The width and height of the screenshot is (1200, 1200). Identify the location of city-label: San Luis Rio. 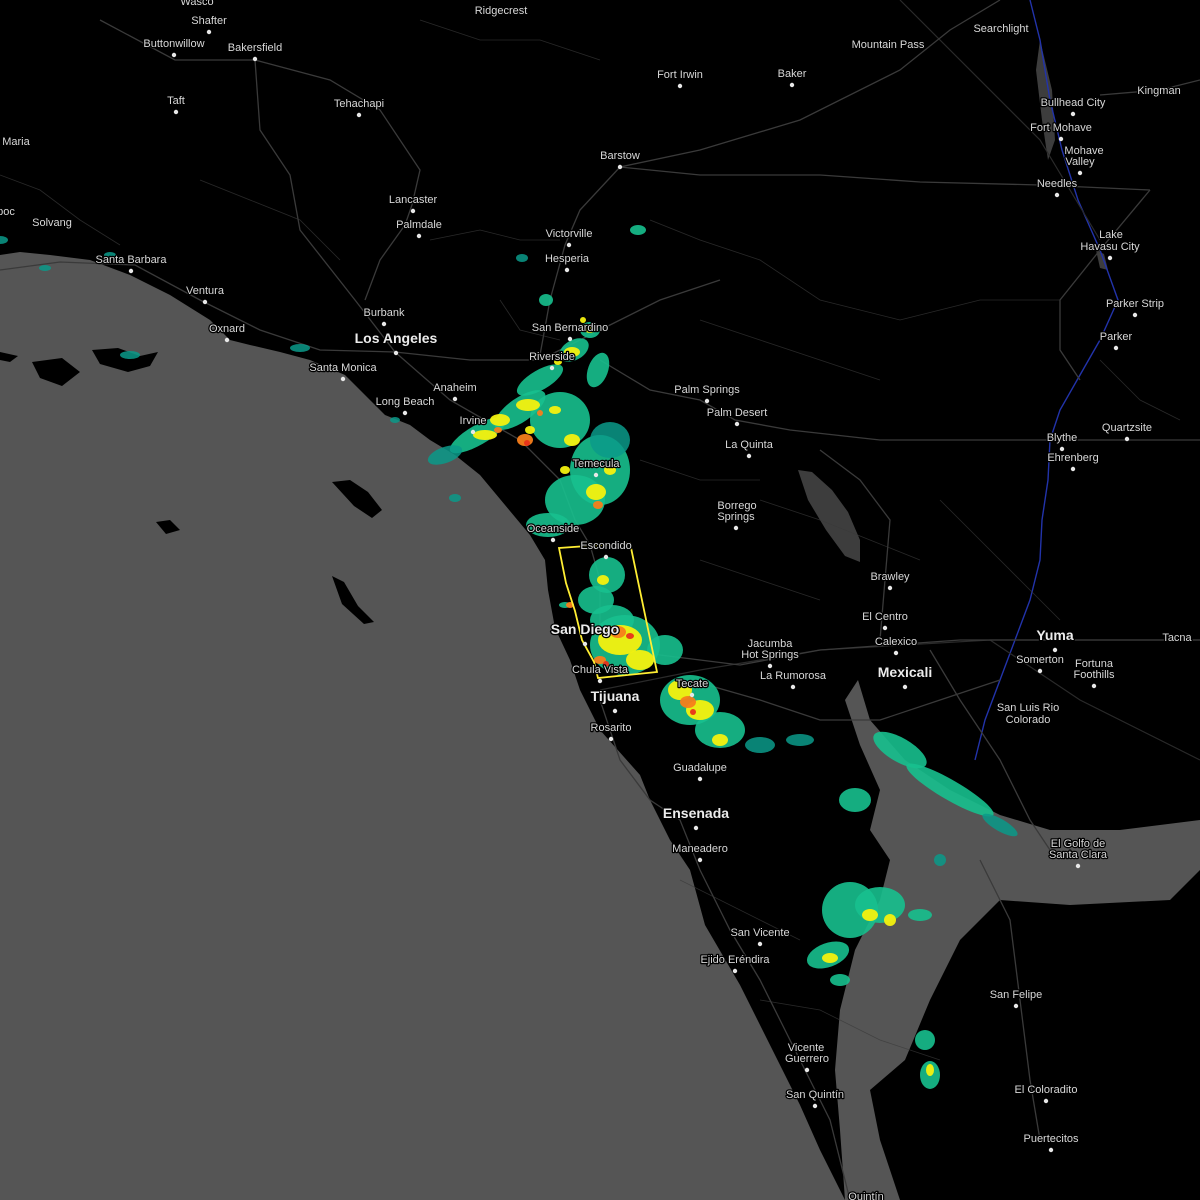
(1028, 708).